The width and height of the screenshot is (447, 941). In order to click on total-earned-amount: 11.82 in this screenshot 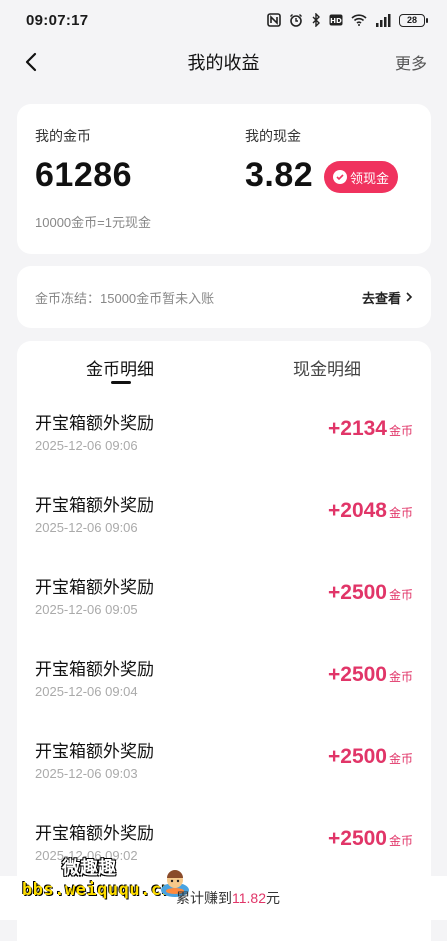, I will do `click(249, 898)`.